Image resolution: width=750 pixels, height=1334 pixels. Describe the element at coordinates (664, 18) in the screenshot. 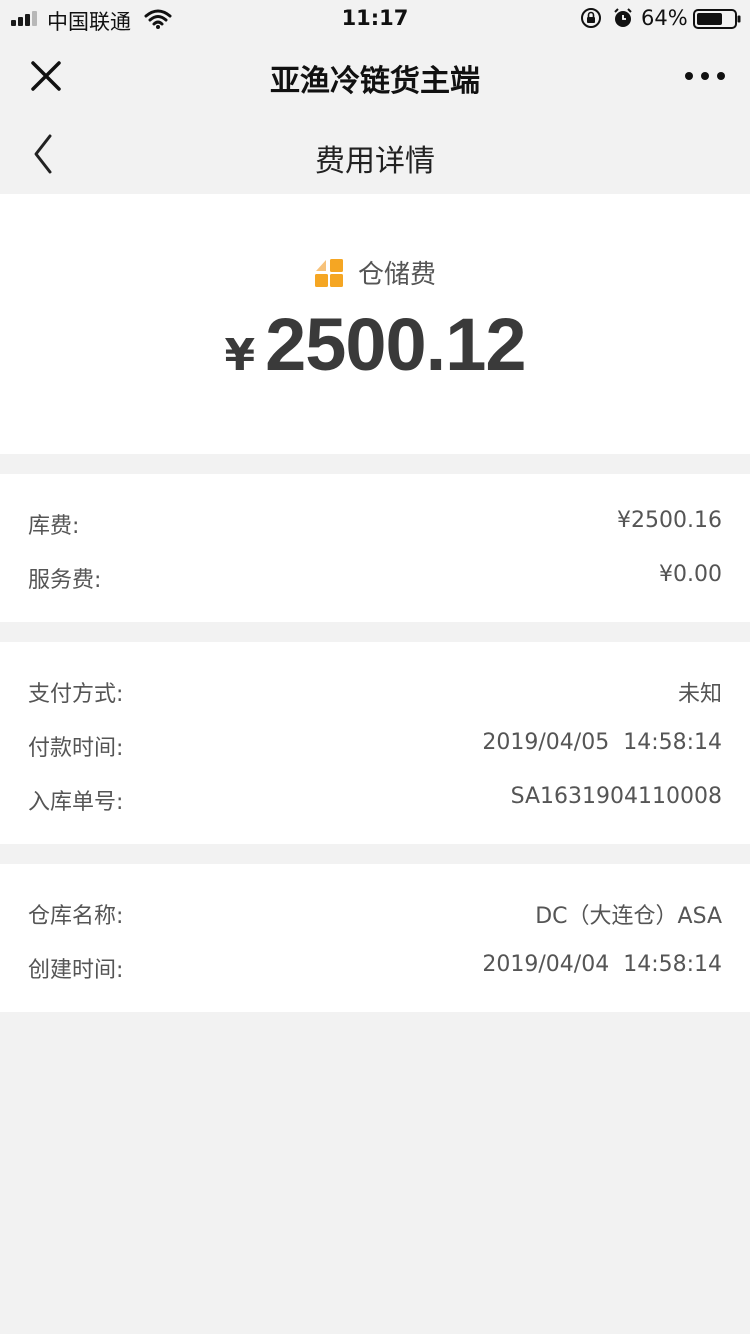

I see `battery-percentage: 64%` at that location.